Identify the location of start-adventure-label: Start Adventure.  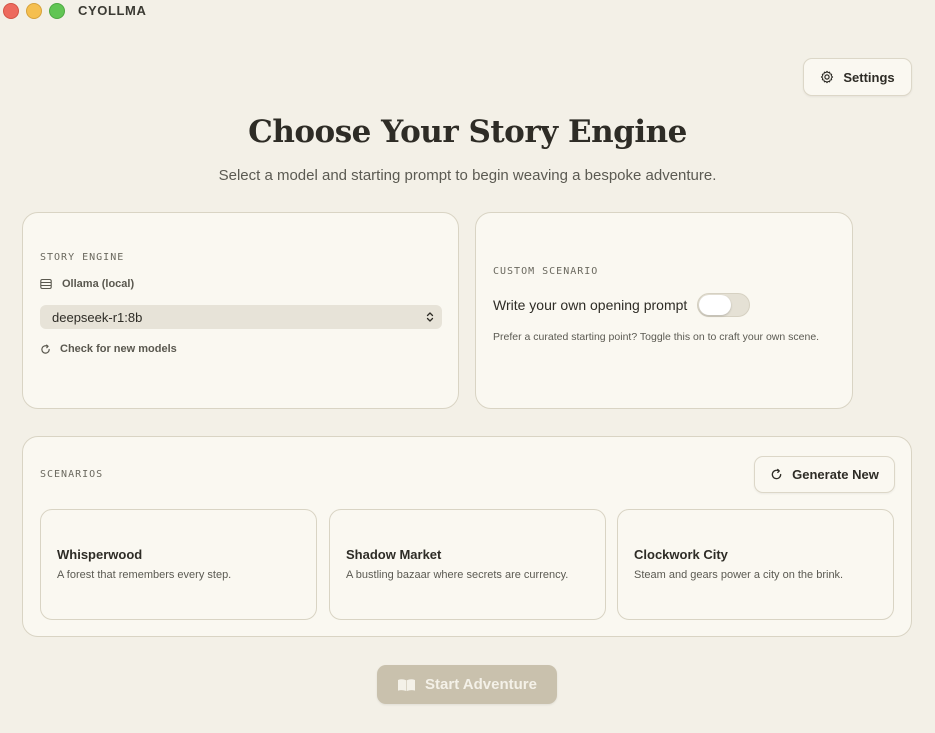
(481, 684).